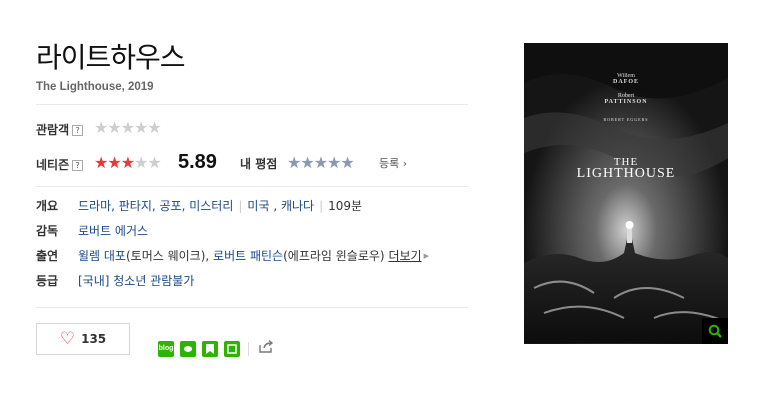 The image size is (758, 417). I want to click on genre-link: 드라마, 판타지, 공포, 미스터리, so click(155, 206).